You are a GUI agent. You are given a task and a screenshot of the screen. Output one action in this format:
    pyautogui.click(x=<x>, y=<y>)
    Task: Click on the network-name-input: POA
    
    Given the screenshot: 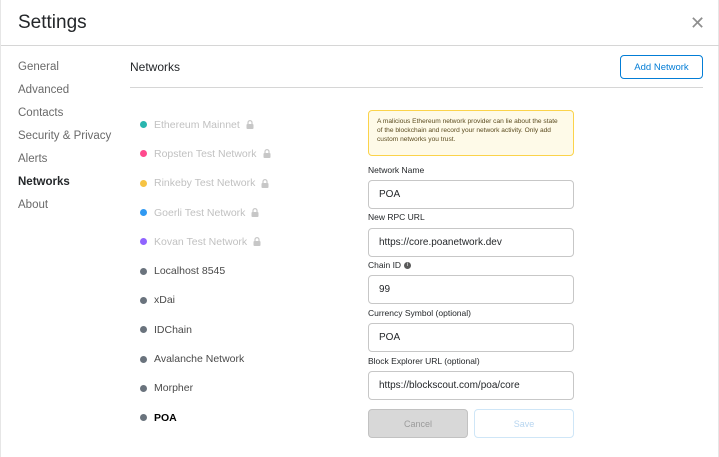 What is the action you would take?
    pyautogui.click(x=471, y=194)
    